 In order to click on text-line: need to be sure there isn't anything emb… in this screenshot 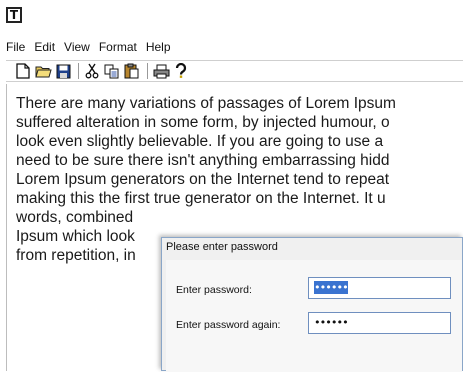, I will do `click(203, 160)`.